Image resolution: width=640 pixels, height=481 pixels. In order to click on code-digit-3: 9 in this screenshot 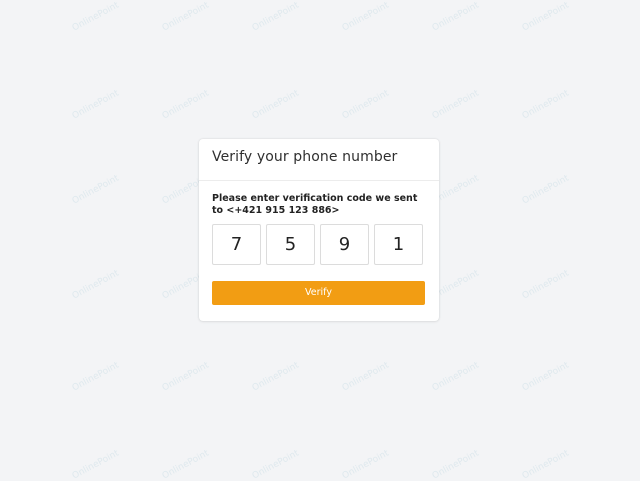, I will do `click(344, 244)`.